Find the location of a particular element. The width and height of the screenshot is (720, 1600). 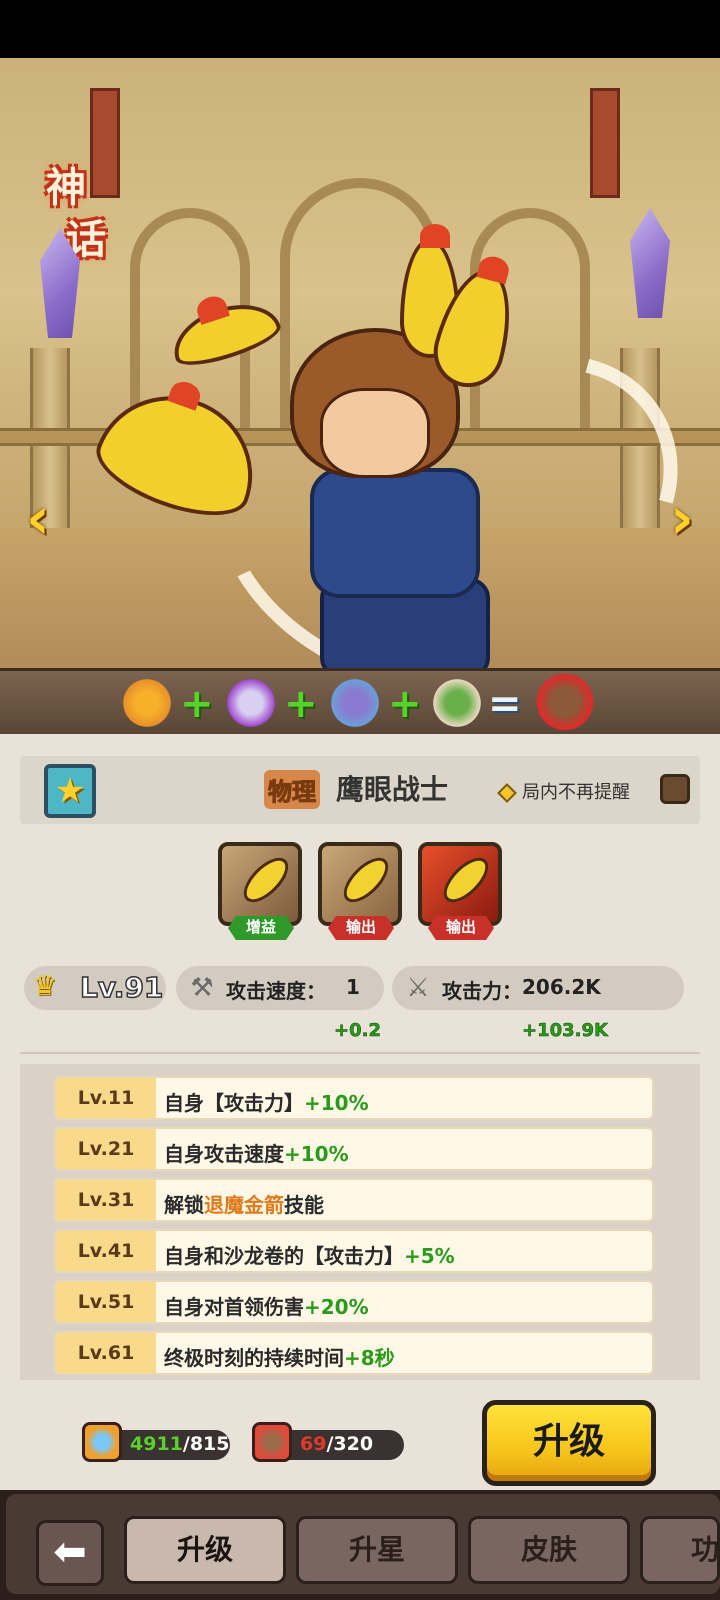

unlock-level: Lv.51 is located at coordinates (106, 1302).